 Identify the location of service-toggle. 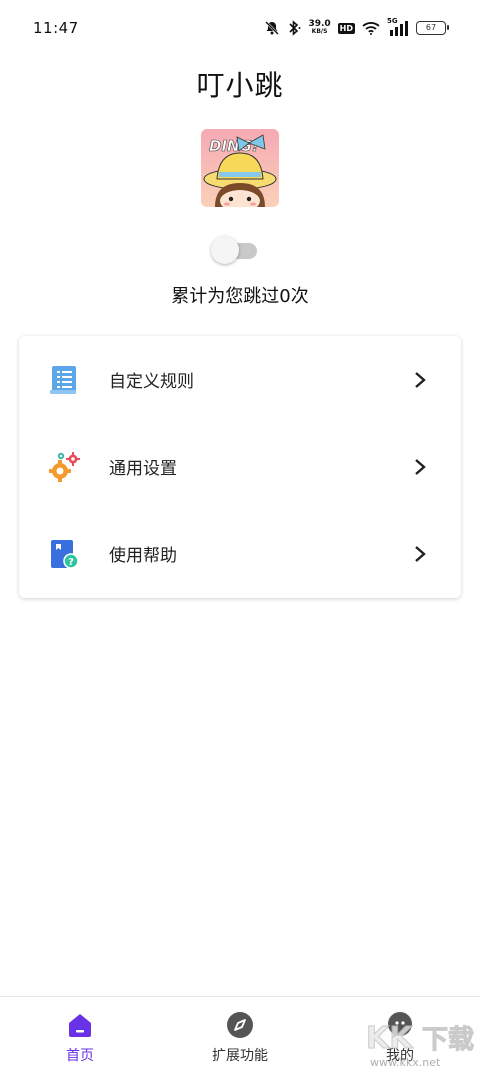
(235, 250).